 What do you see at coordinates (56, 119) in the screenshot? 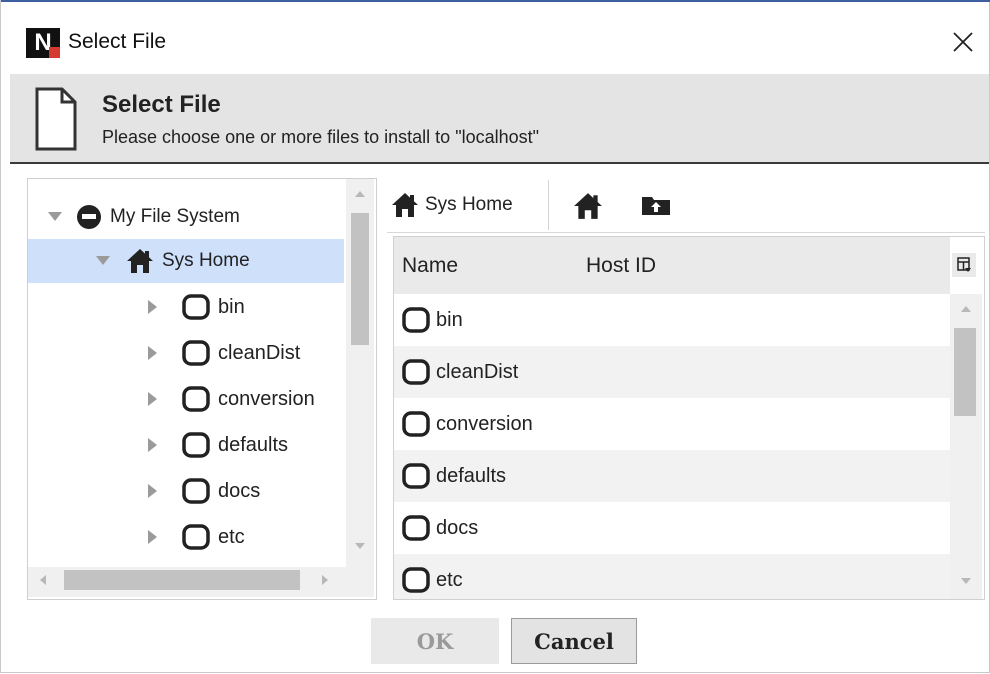
I see `document-icon` at bounding box center [56, 119].